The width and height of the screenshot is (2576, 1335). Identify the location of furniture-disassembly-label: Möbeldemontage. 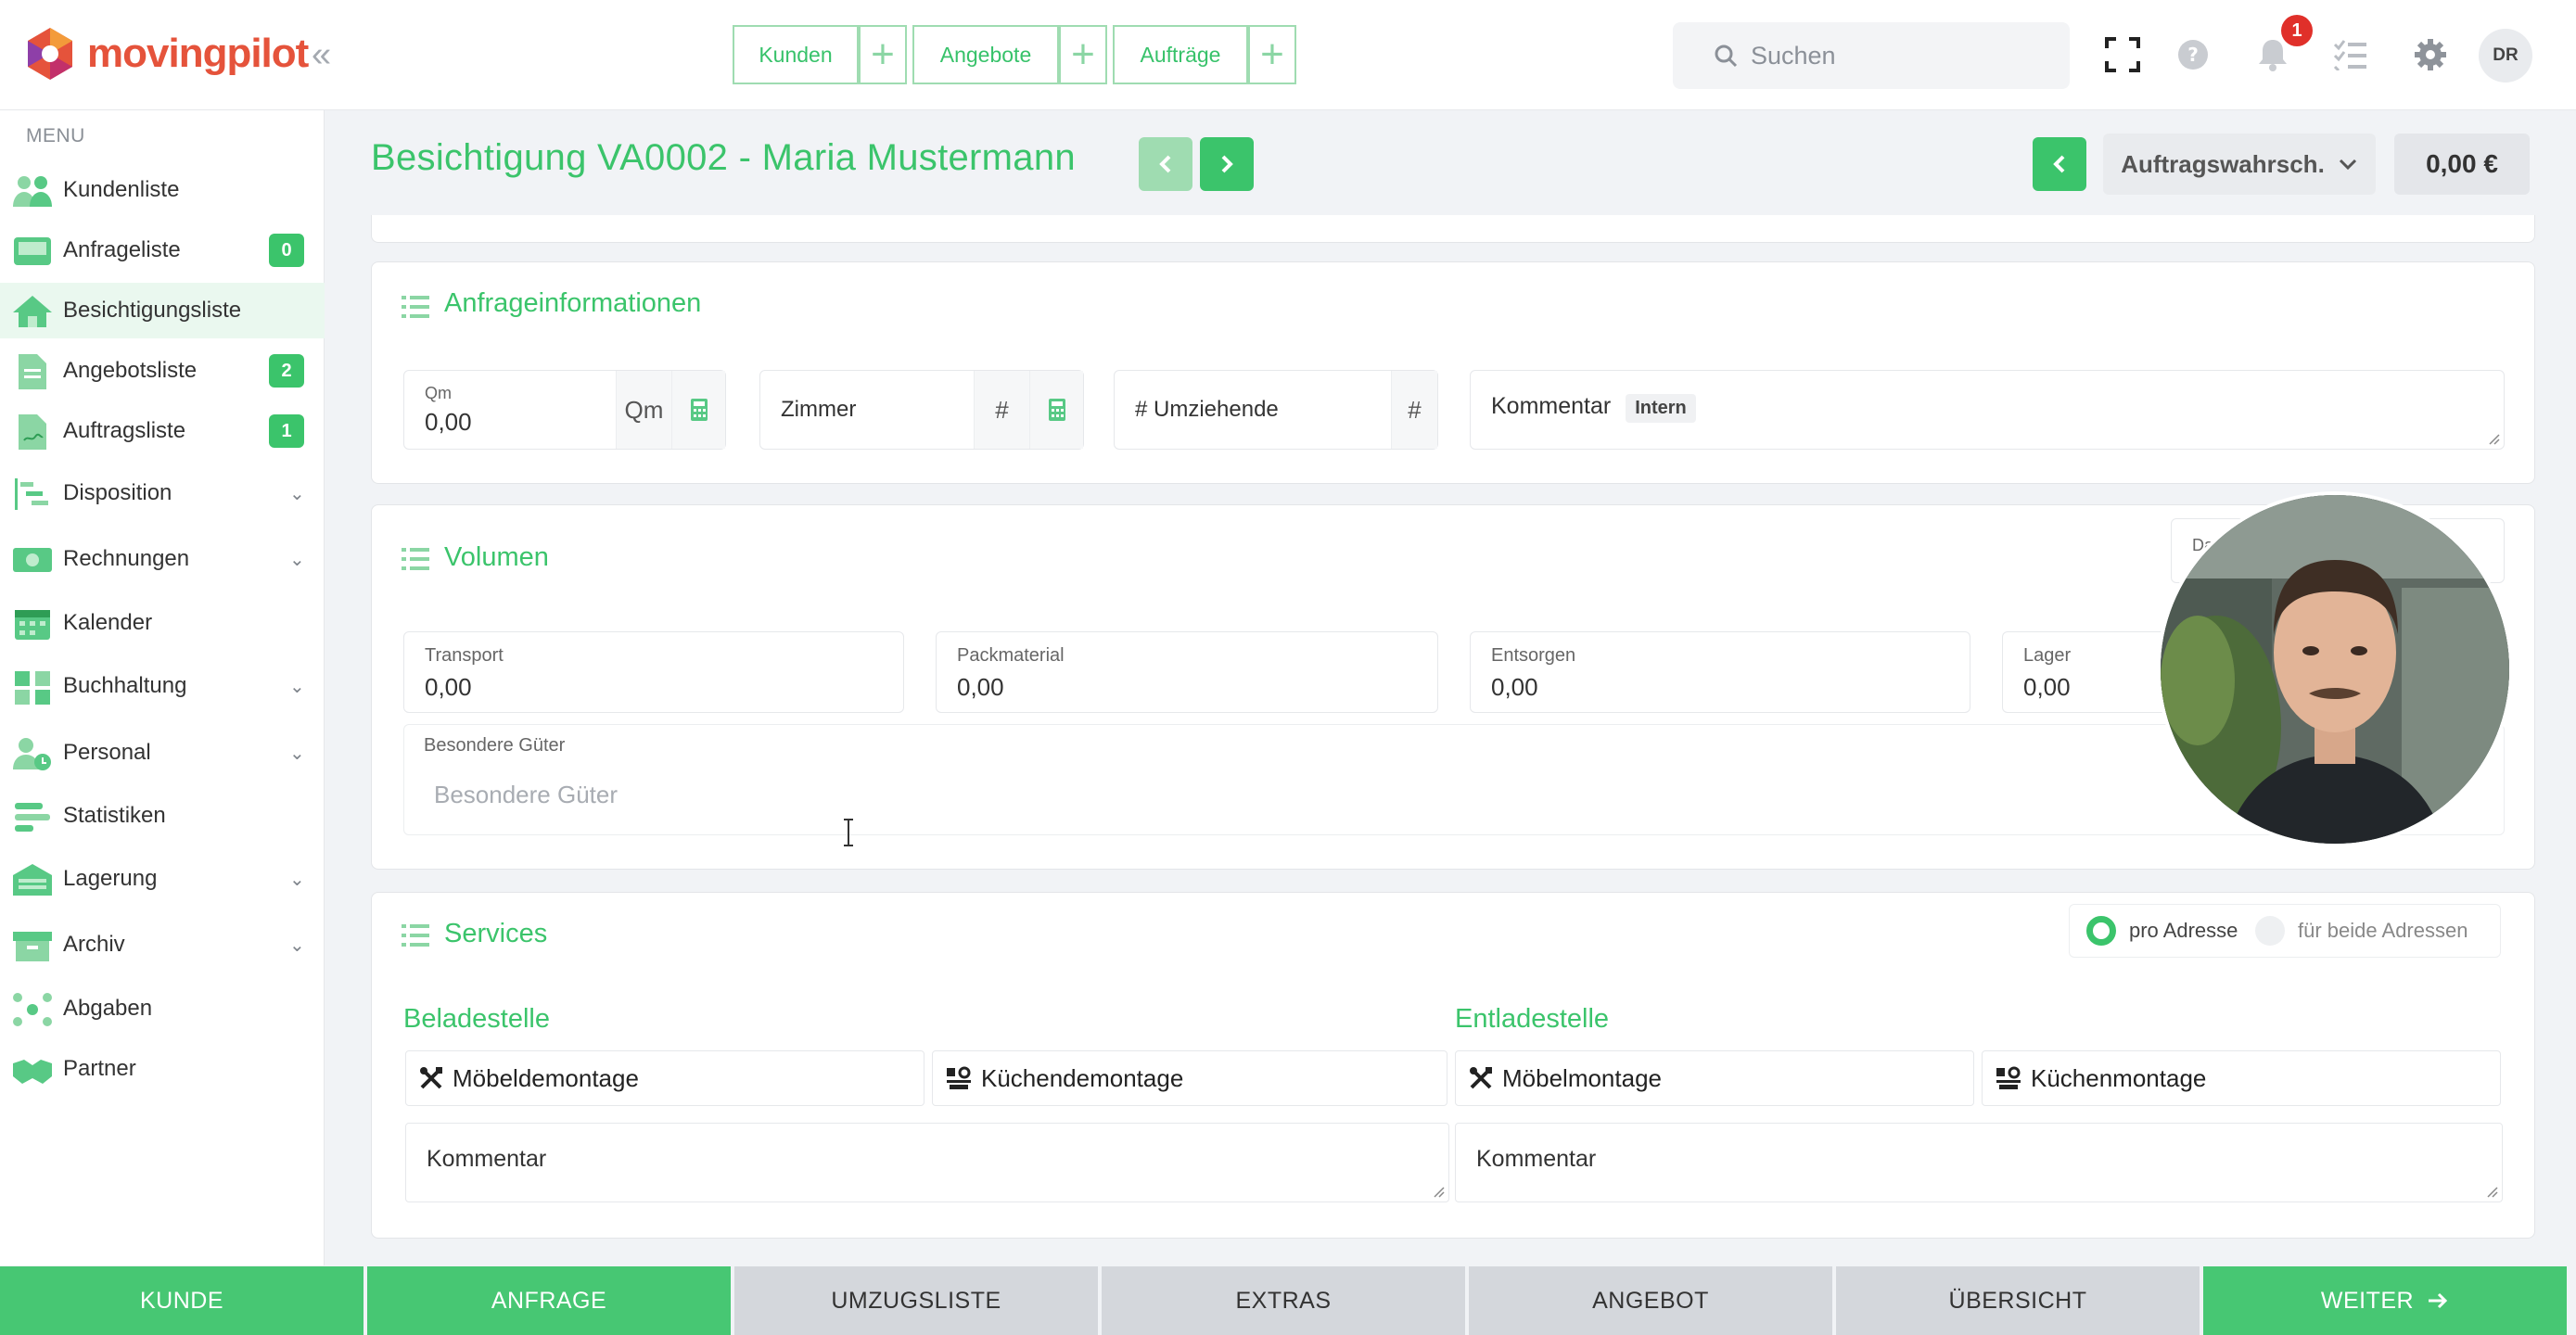
(546, 1077).